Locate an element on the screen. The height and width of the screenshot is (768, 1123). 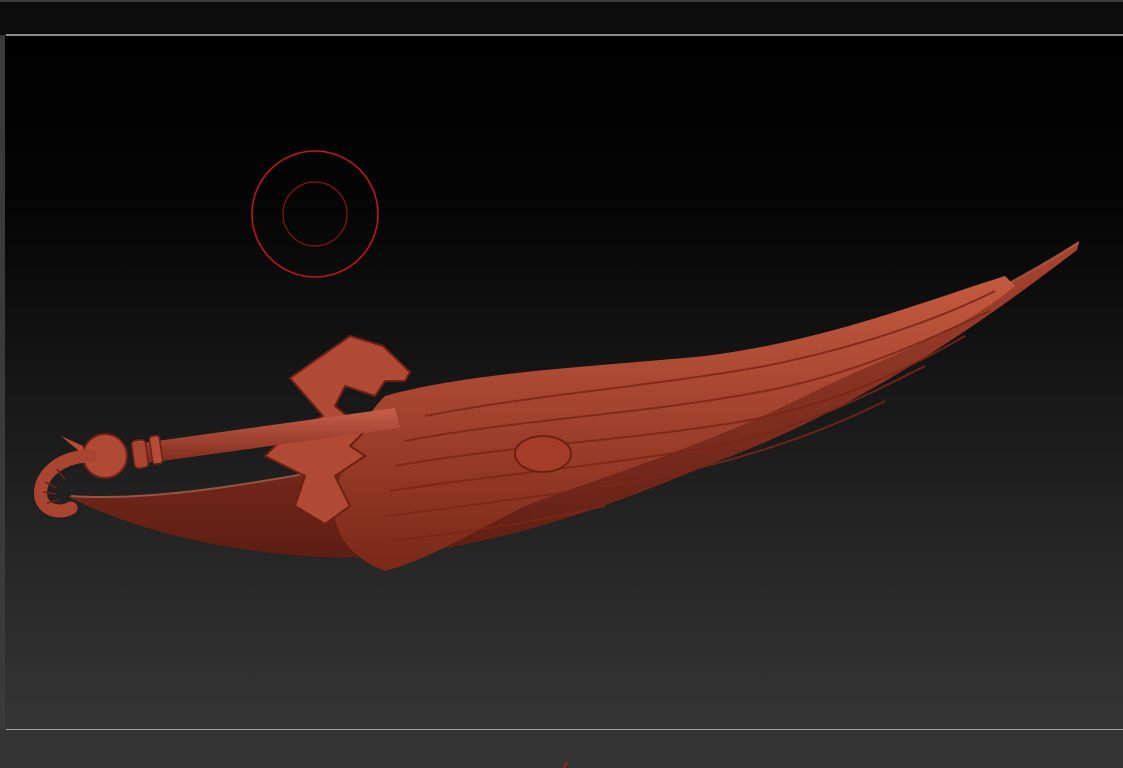
brush-cursor-icon is located at coordinates (315, 214).